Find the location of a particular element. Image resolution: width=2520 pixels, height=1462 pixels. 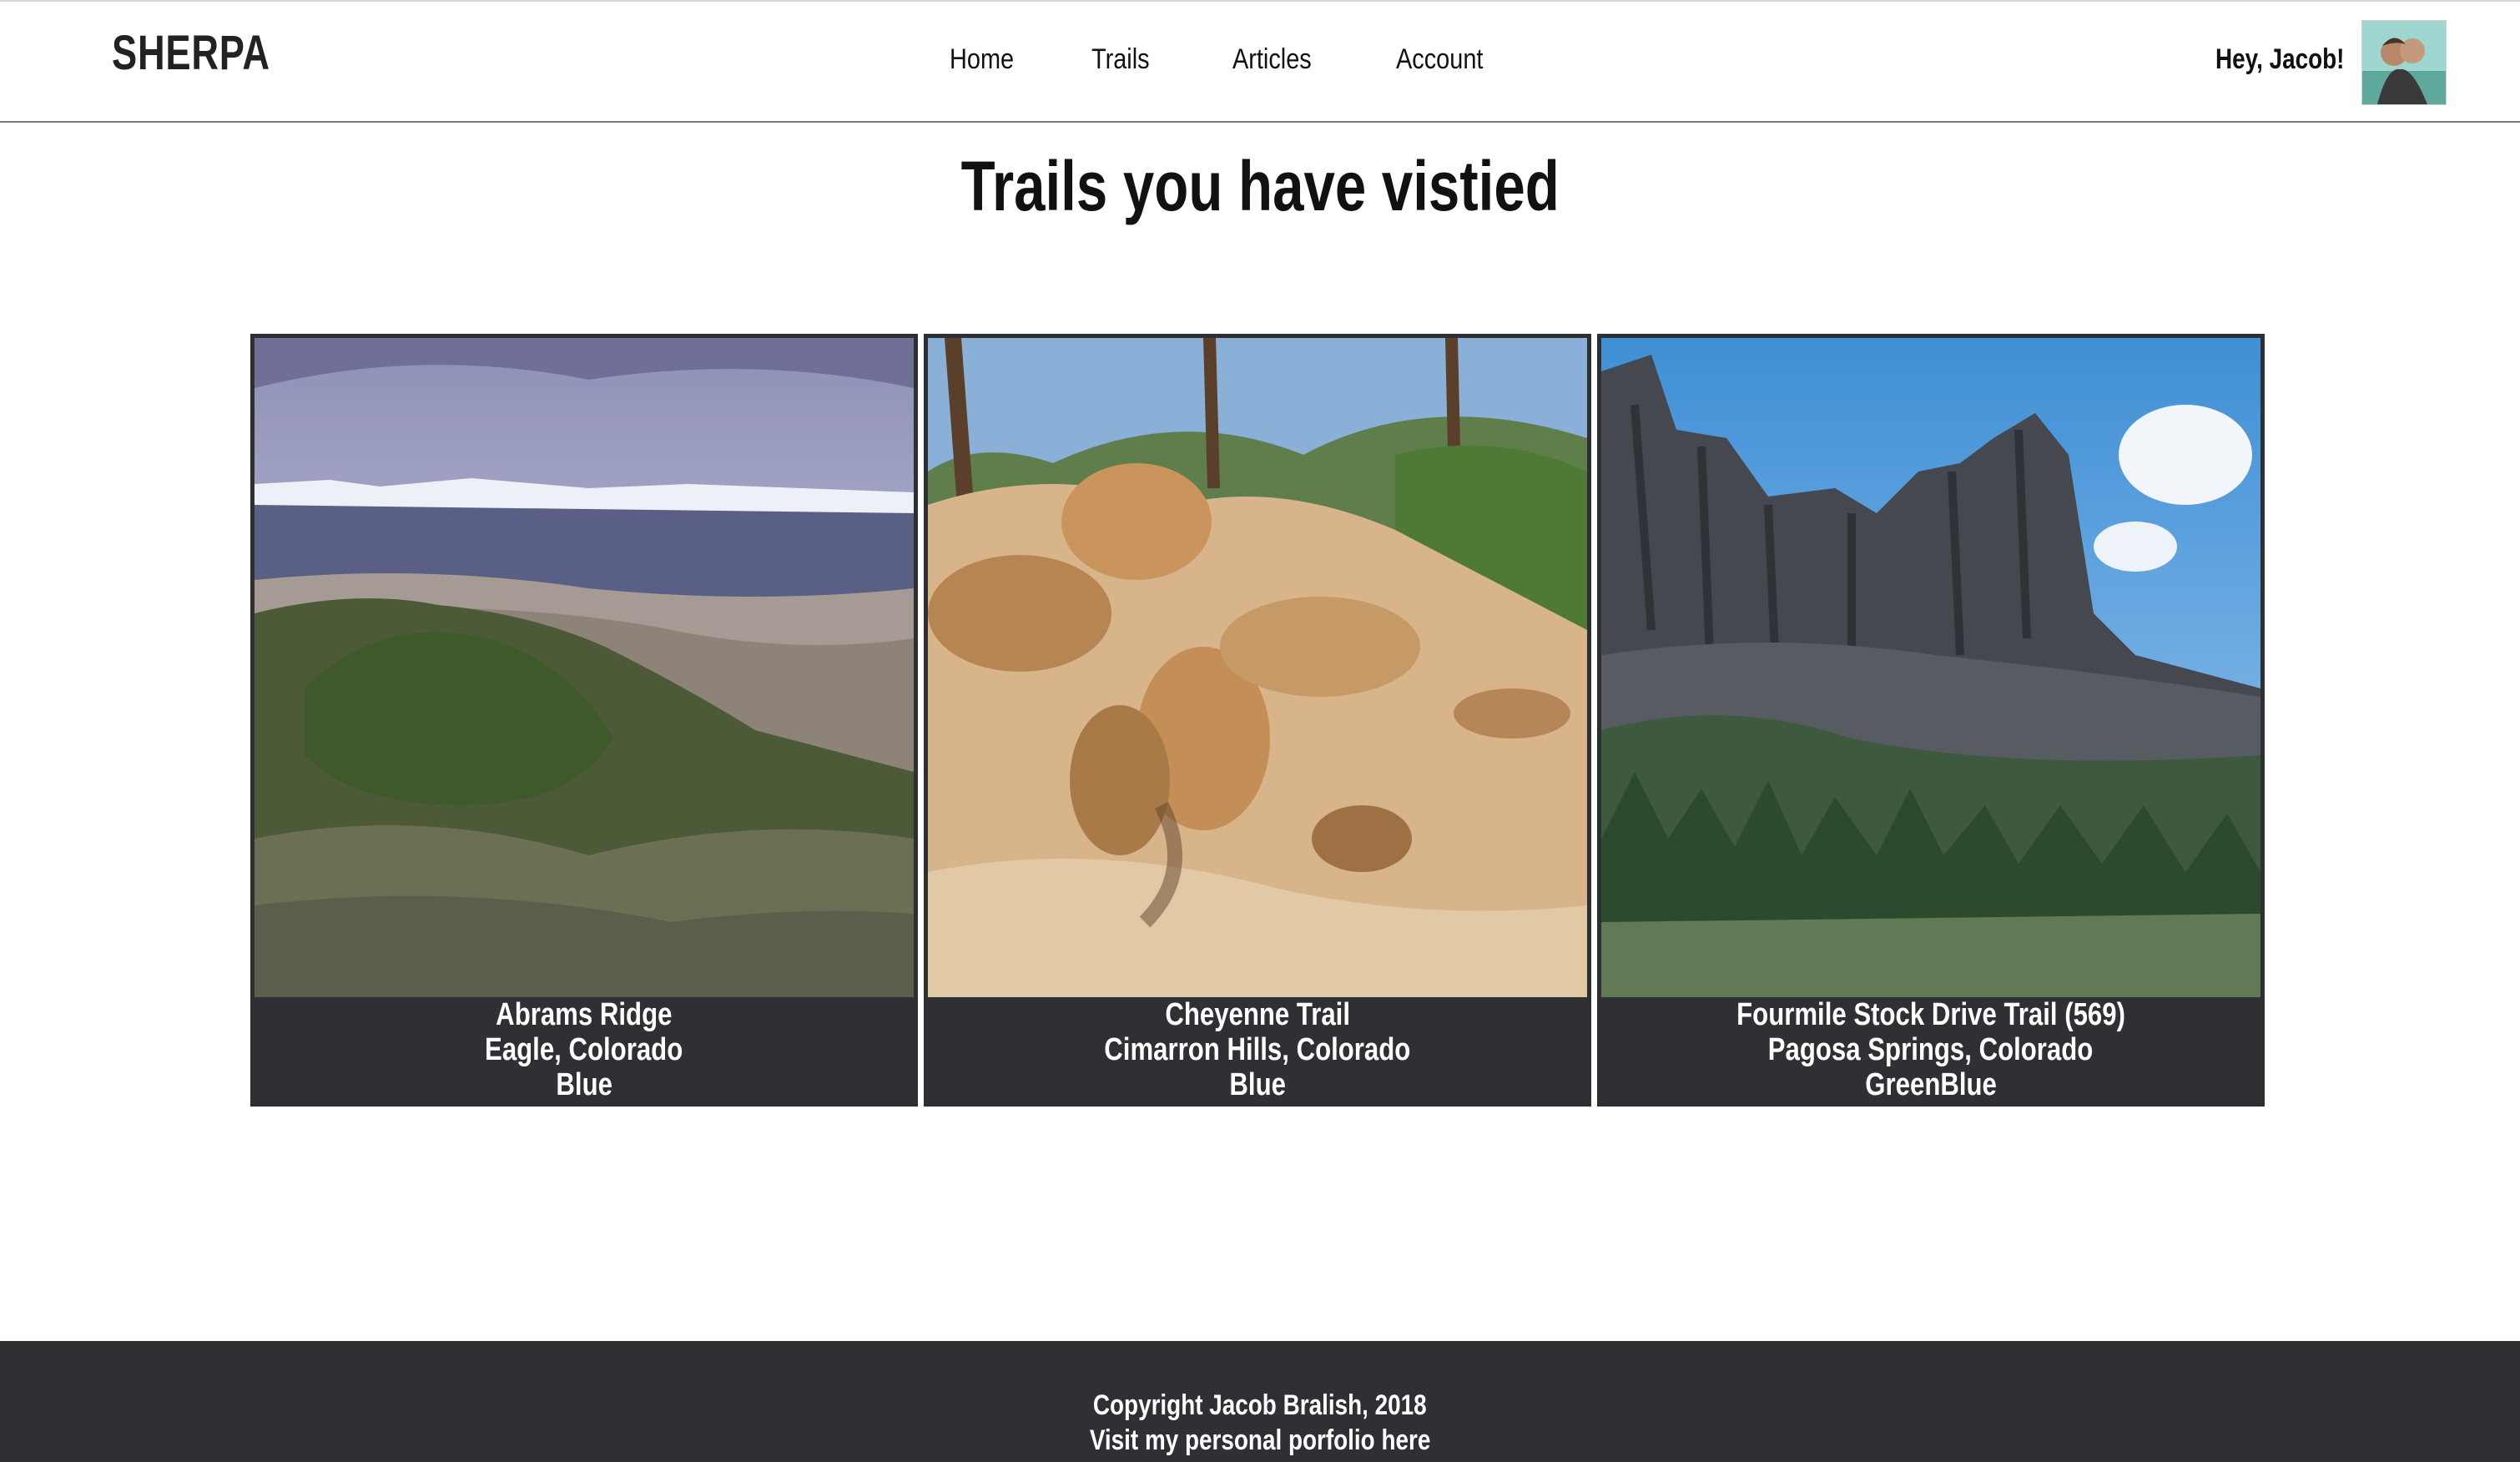

avatar-photo-icon is located at coordinates (2404, 62).